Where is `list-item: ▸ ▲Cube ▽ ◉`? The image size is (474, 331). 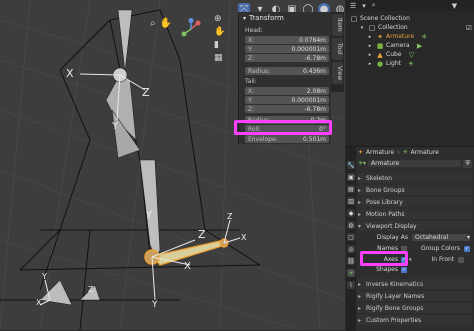 list-item: ▸ ▲Cube ▽ ◉ is located at coordinates (410, 54).